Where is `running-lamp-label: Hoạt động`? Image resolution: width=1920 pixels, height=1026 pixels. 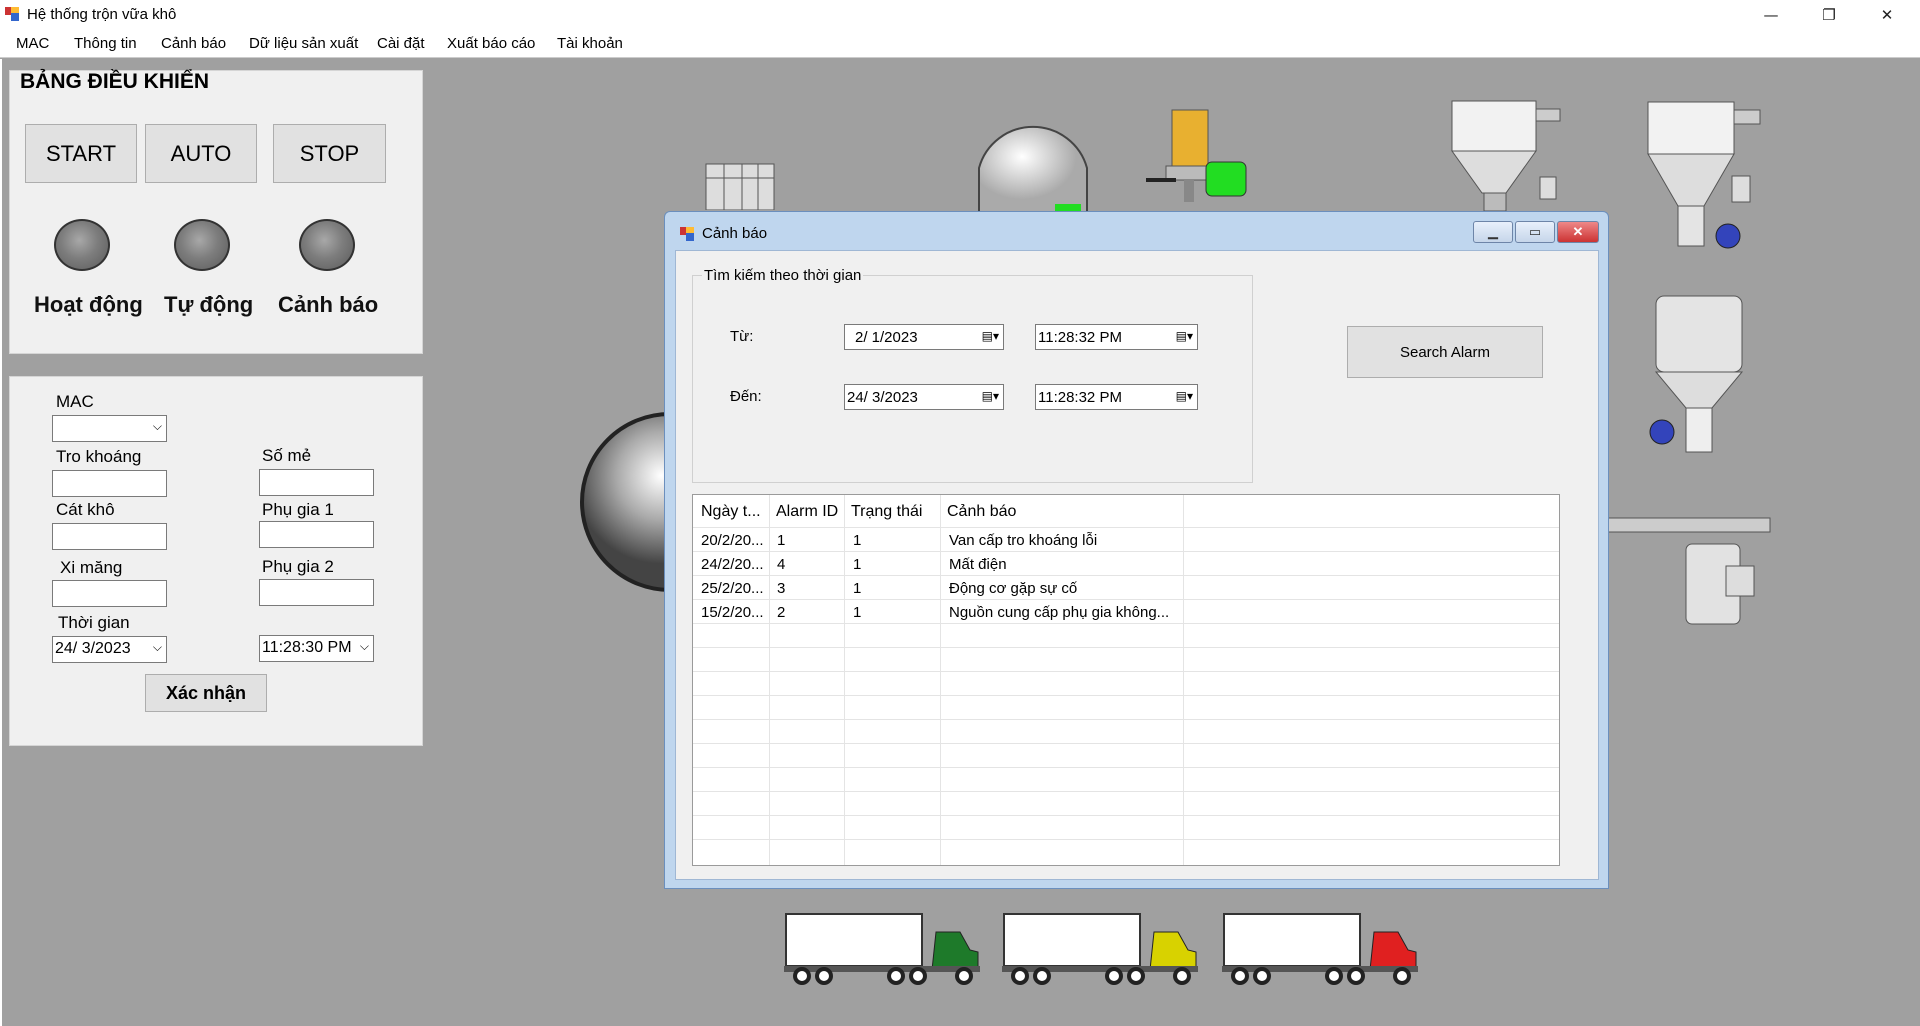
running-lamp-label: Hoạt động is located at coordinates (88, 304).